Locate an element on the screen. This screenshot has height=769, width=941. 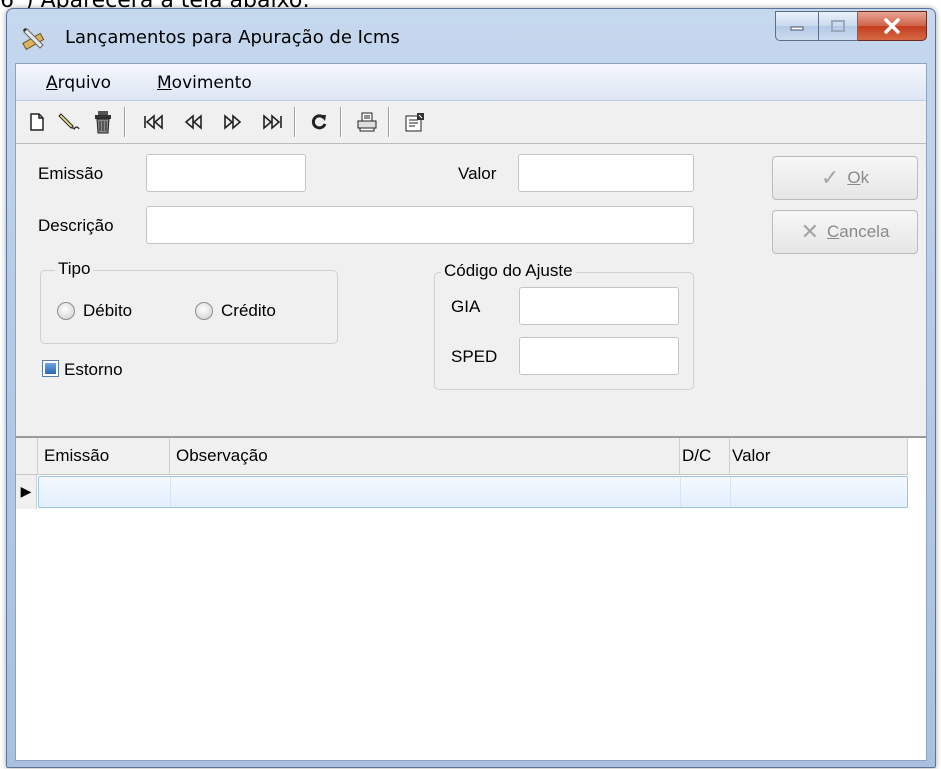
delete-trash-icon is located at coordinates (103, 122).